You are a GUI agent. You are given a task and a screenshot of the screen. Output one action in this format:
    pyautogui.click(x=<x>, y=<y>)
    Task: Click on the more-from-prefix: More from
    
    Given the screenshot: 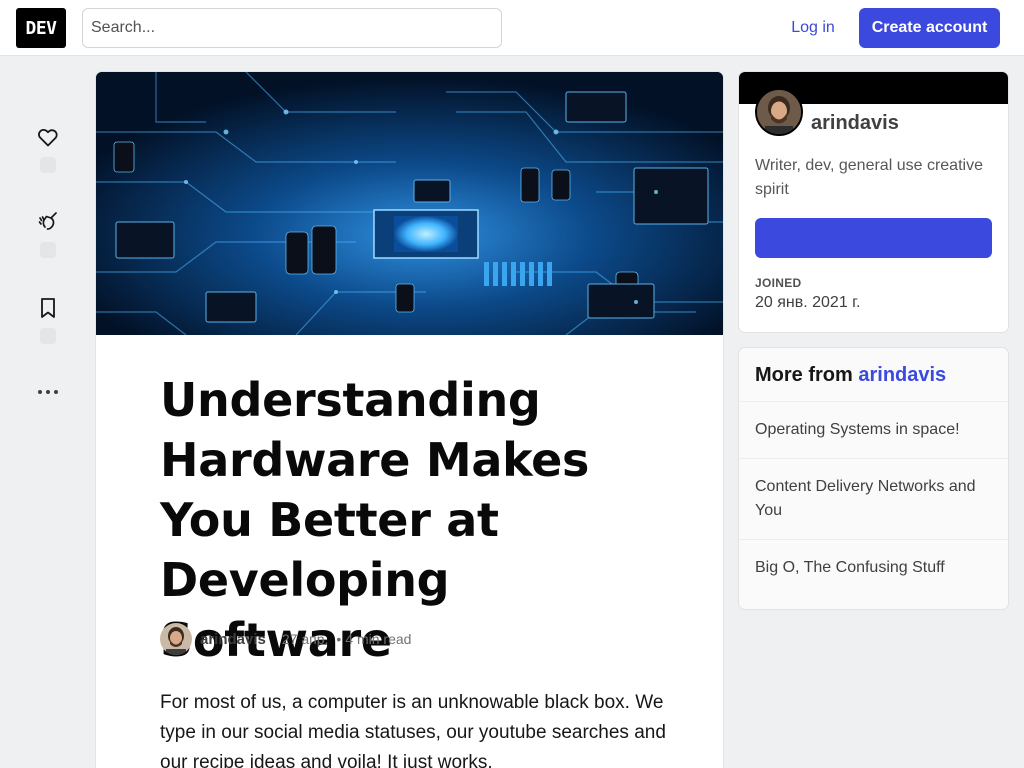 What is the action you would take?
    pyautogui.click(x=804, y=375)
    